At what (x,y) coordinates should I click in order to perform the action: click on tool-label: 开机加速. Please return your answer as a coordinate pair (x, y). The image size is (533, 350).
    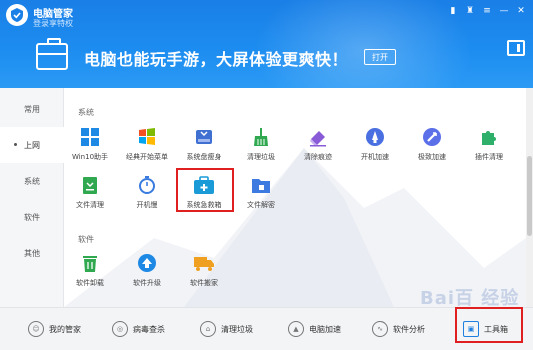
    Looking at the image, I should click on (375, 157).